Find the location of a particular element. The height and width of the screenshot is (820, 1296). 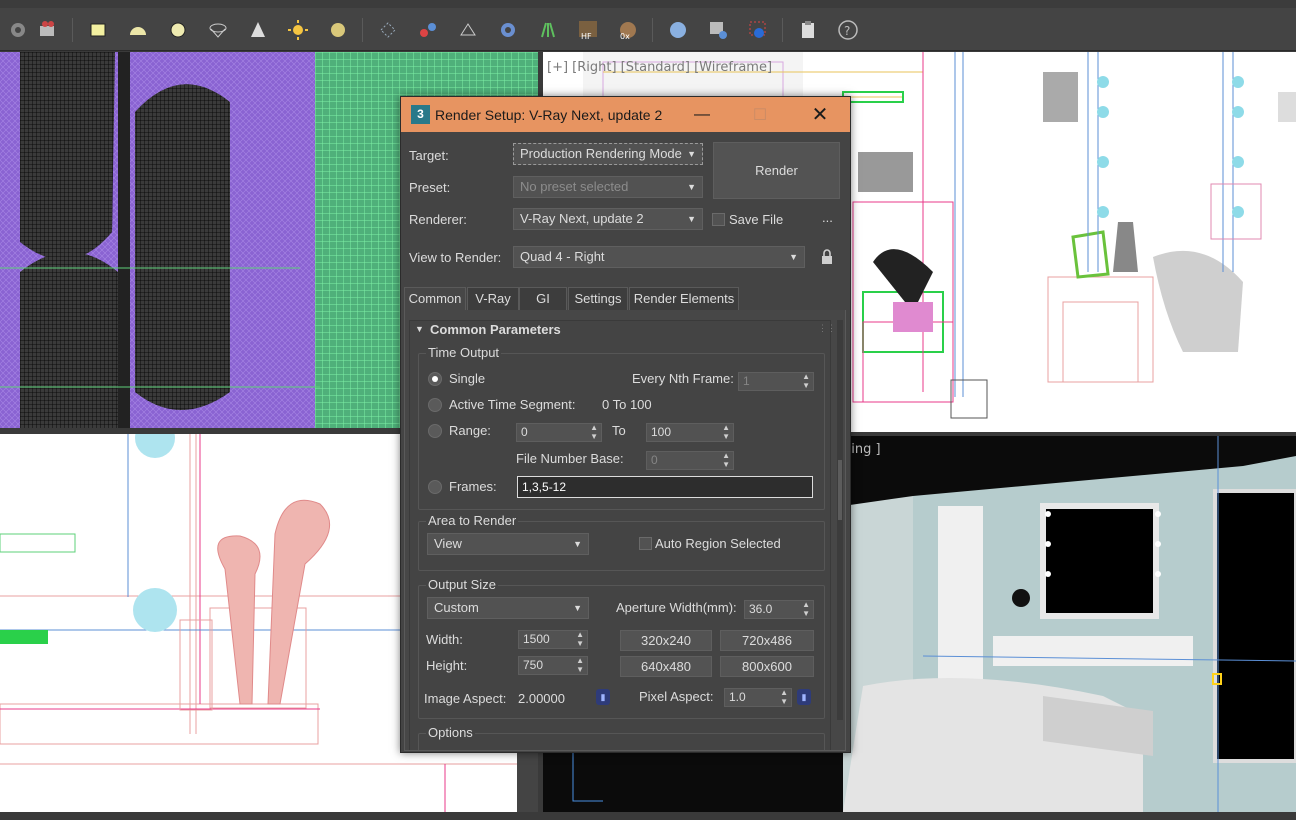

render-region-icon is located at coordinates (758, 30).